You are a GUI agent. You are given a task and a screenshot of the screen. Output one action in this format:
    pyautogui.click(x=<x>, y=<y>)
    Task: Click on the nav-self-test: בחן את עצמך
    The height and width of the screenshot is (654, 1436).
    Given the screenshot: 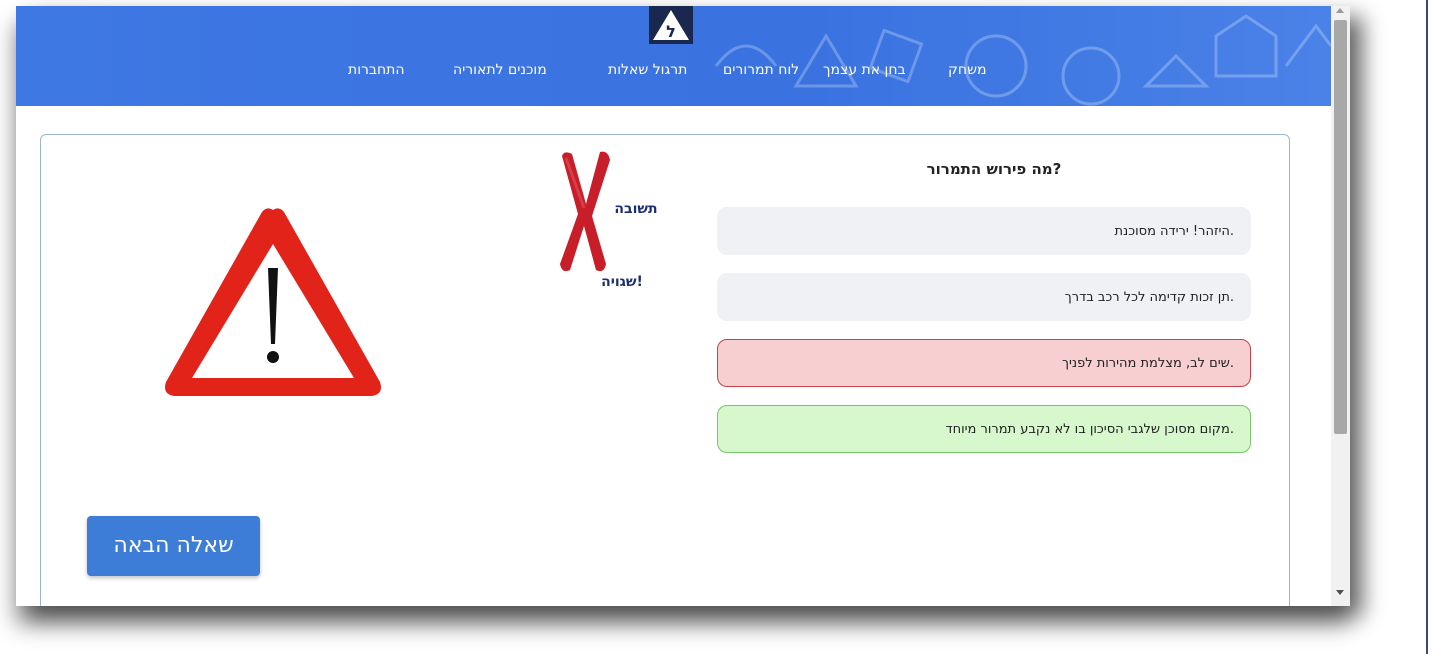 What is the action you would take?
    pyautogui.click(x=864, y=70)
    